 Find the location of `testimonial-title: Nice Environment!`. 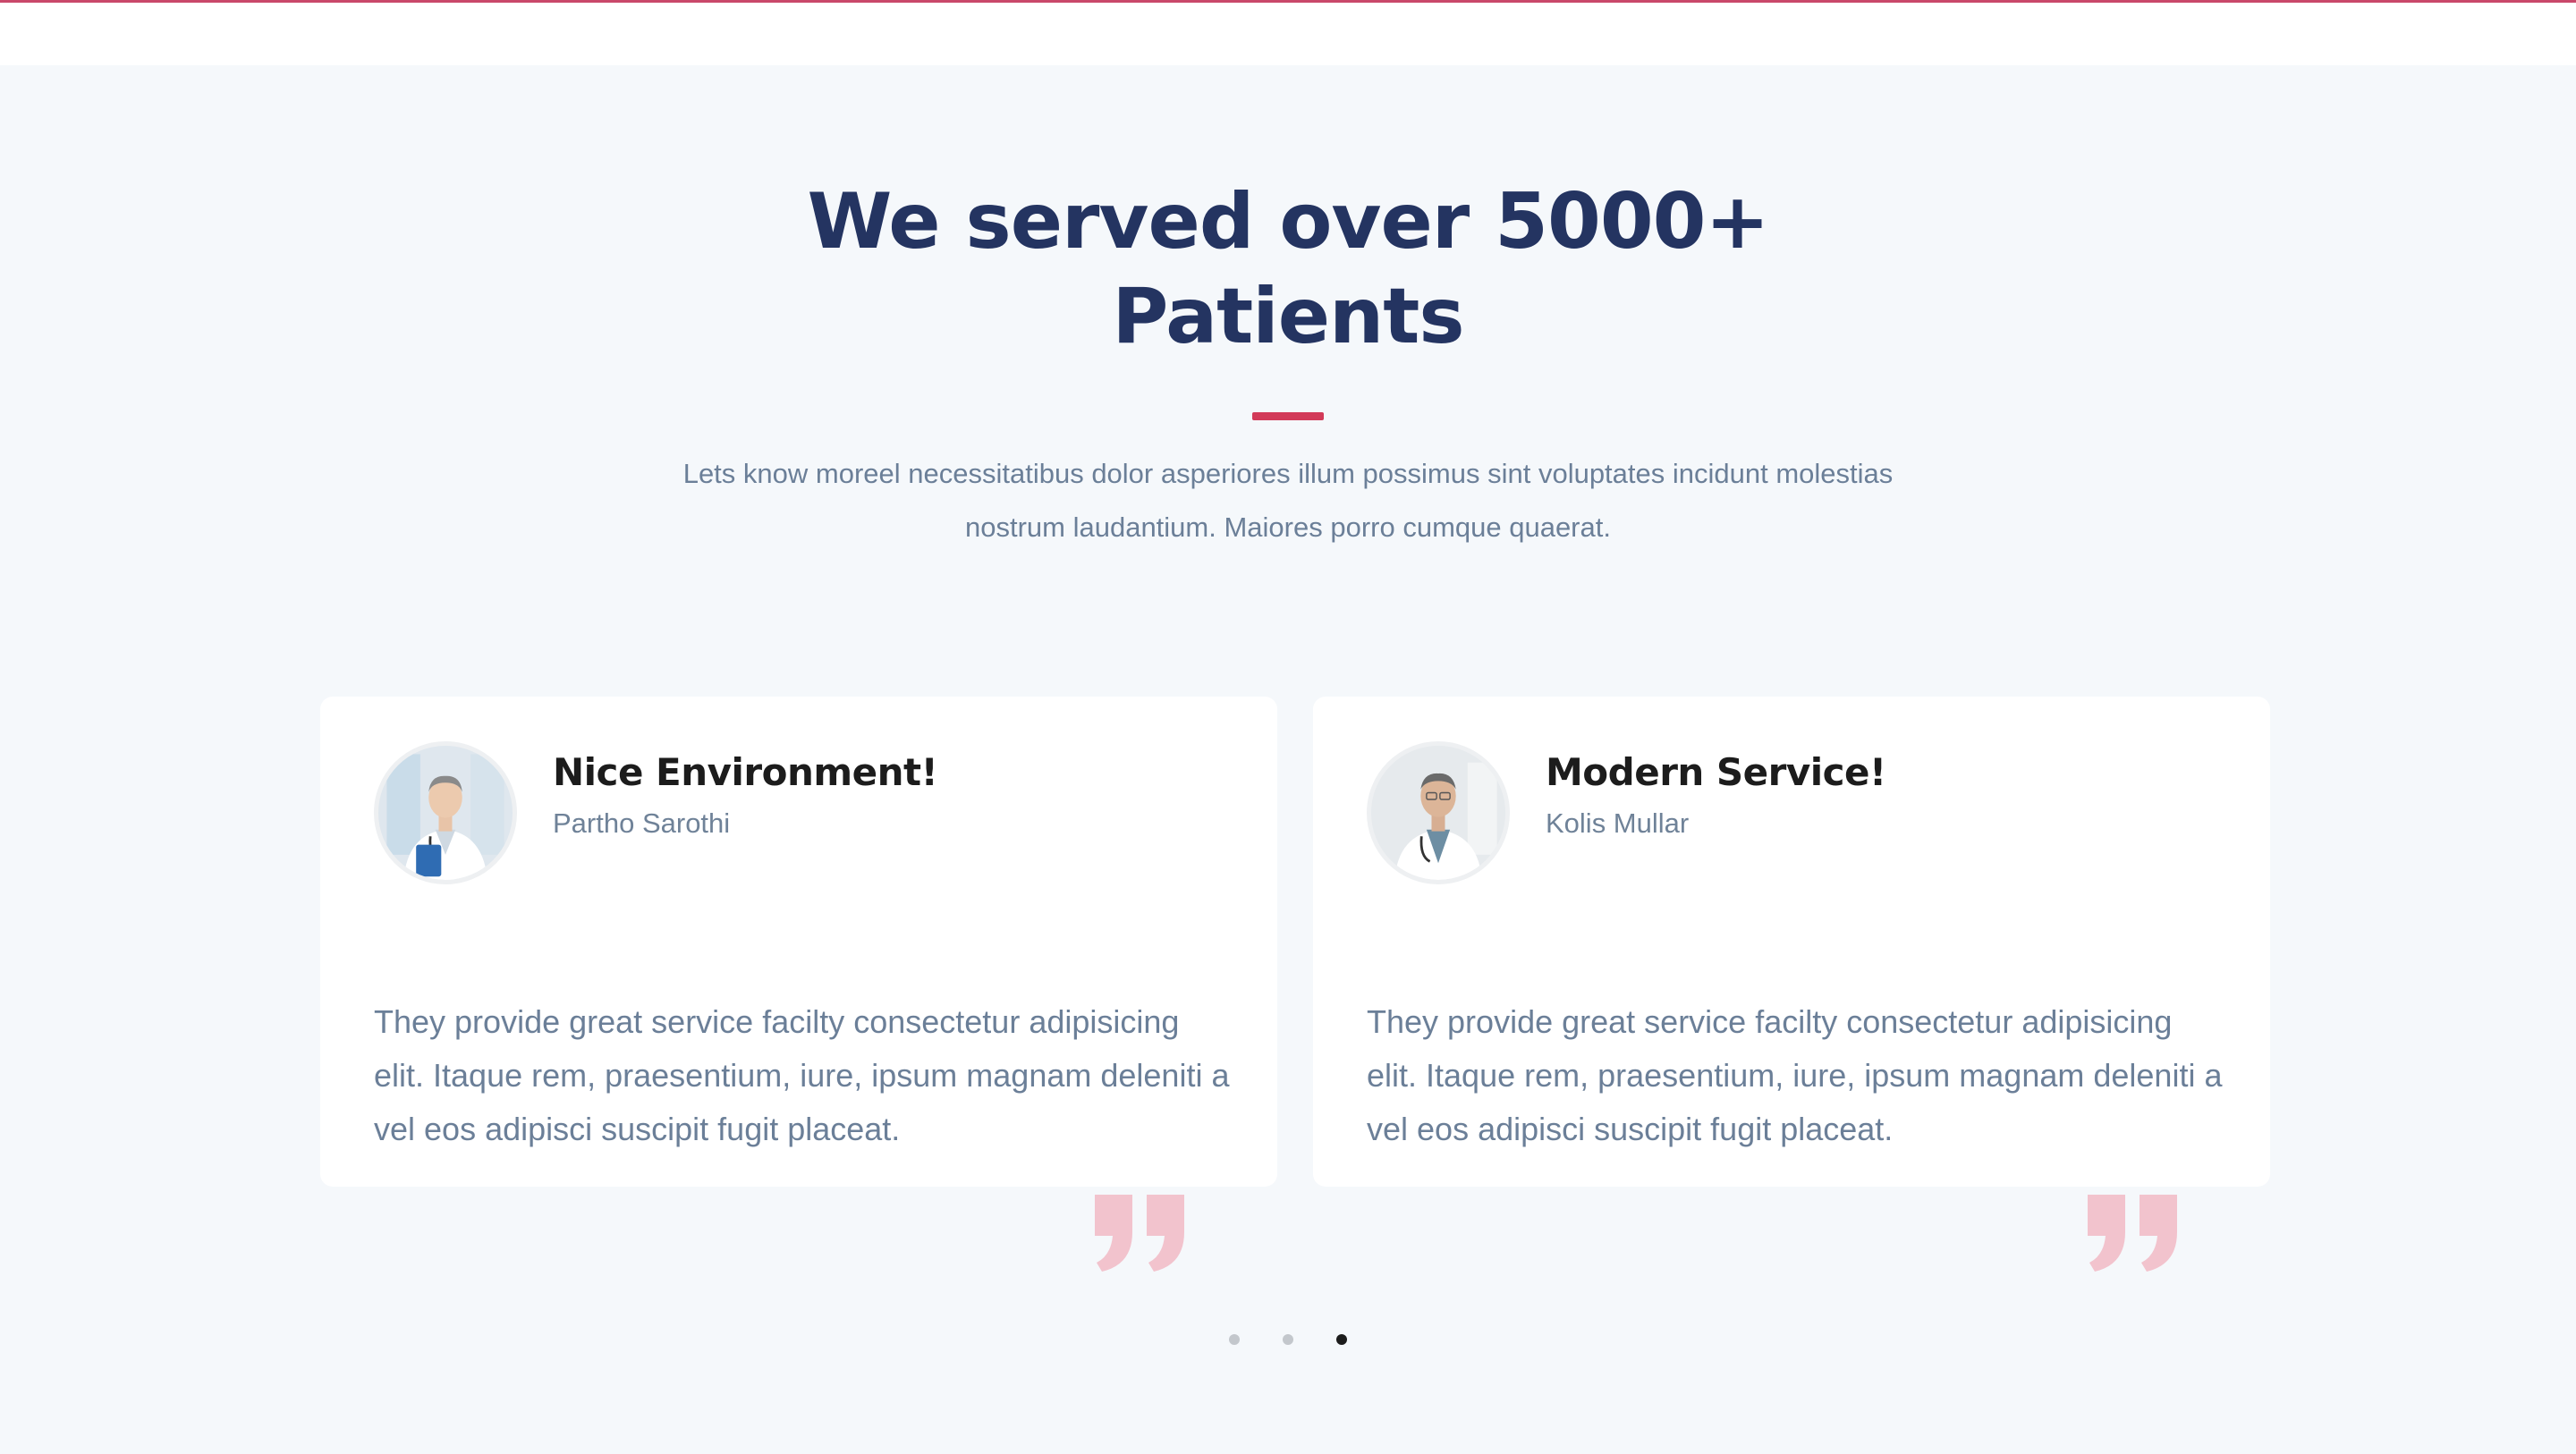

testimonial-title: Nice Environment! is located at coordinates (745, 772).